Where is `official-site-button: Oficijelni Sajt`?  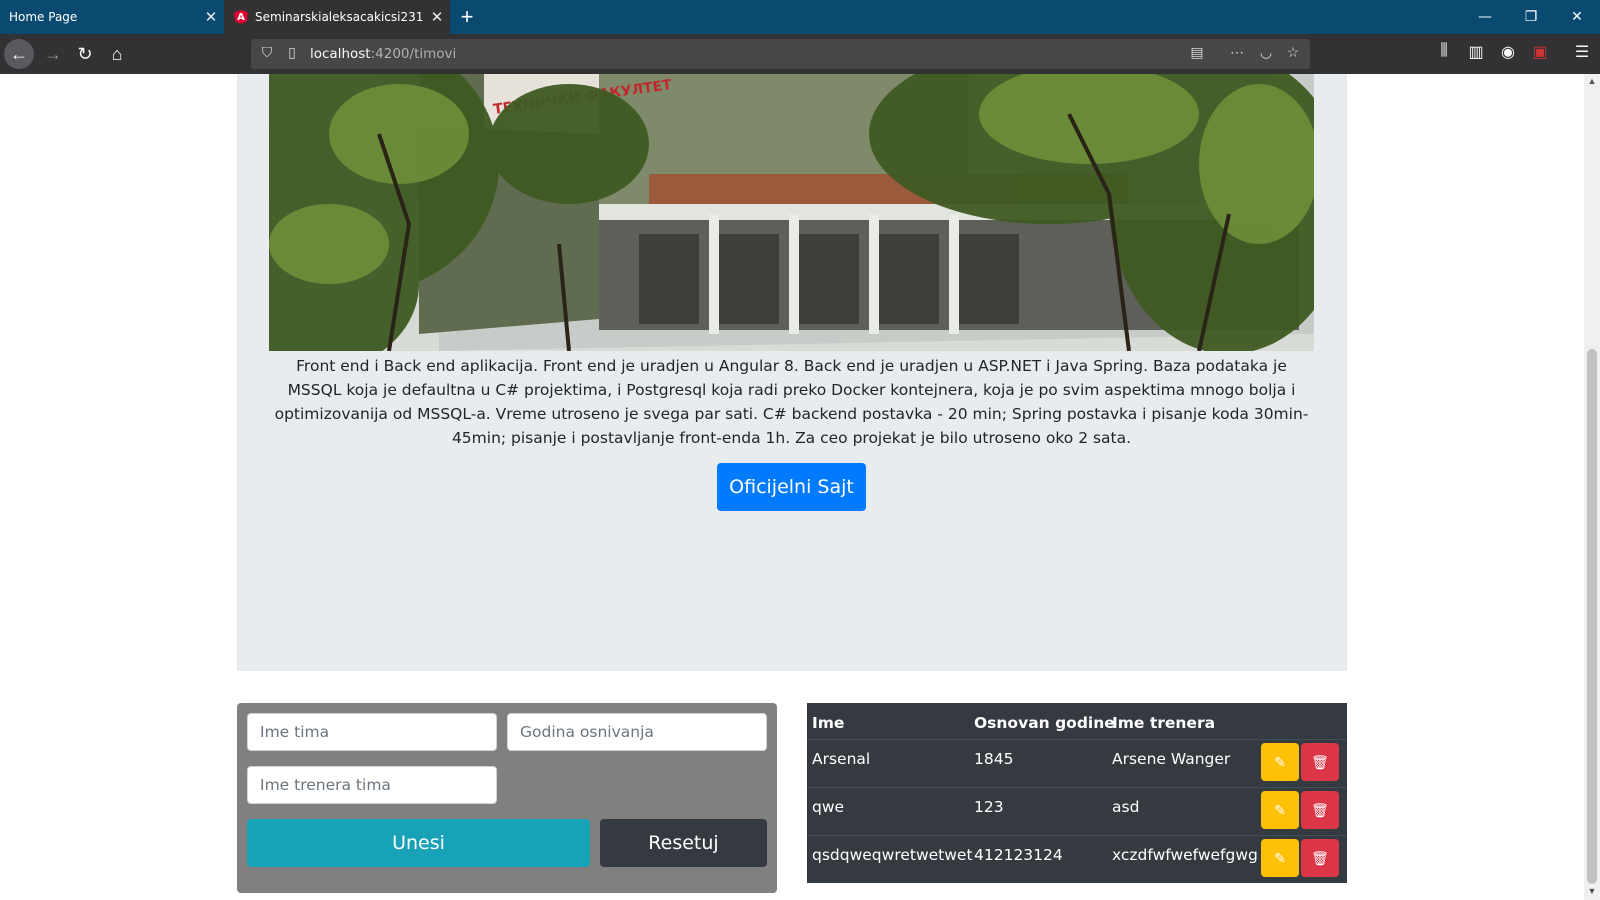
official-site-button: Oficijelni Sajt is located at coordinates (791, 487).